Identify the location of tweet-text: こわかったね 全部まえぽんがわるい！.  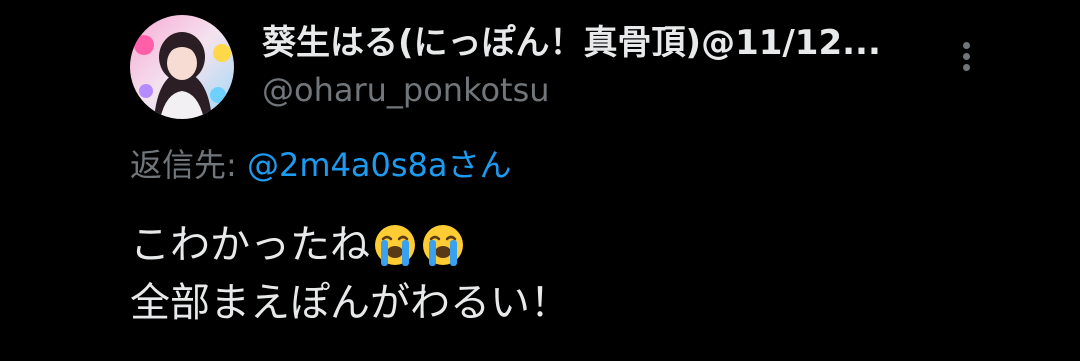
(350, 274).